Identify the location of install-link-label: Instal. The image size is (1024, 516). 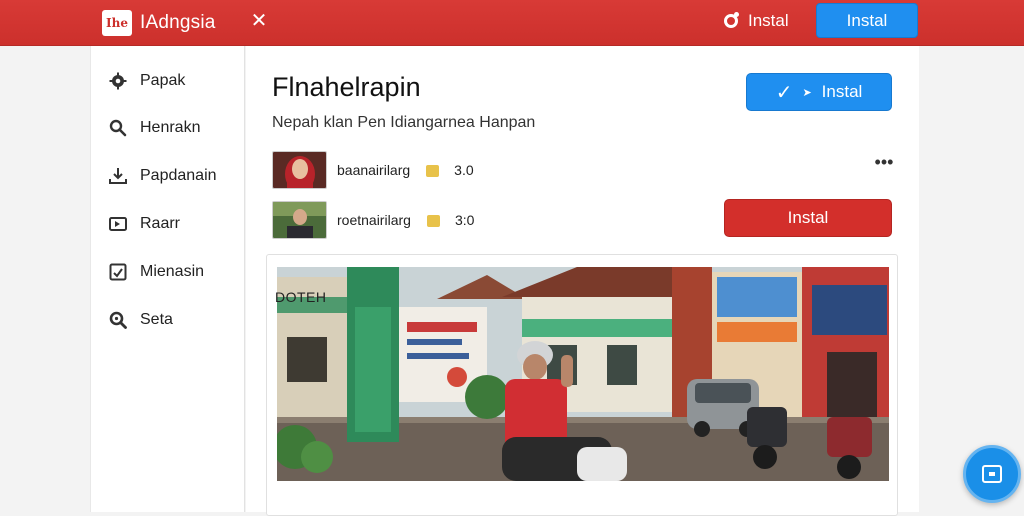
(768, 20).